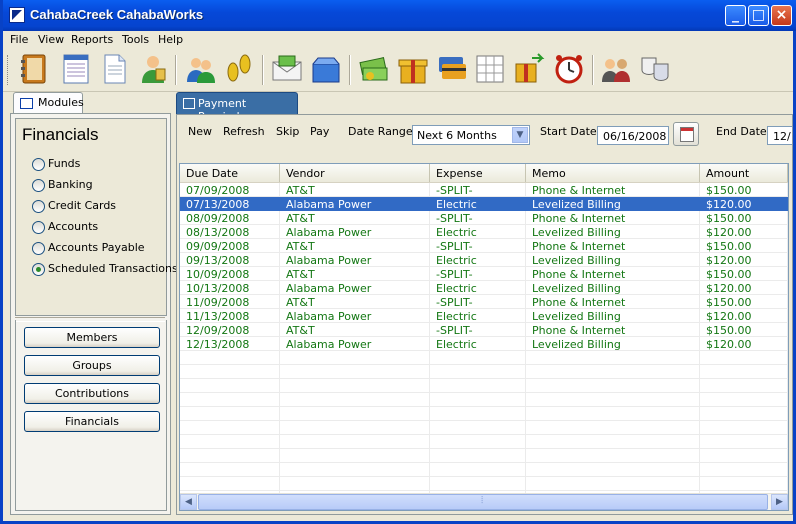 Image resolution: width=796 pixels, height=524 pixels. I want to click on scroll-right-icon: ▶, so click(779, 502).